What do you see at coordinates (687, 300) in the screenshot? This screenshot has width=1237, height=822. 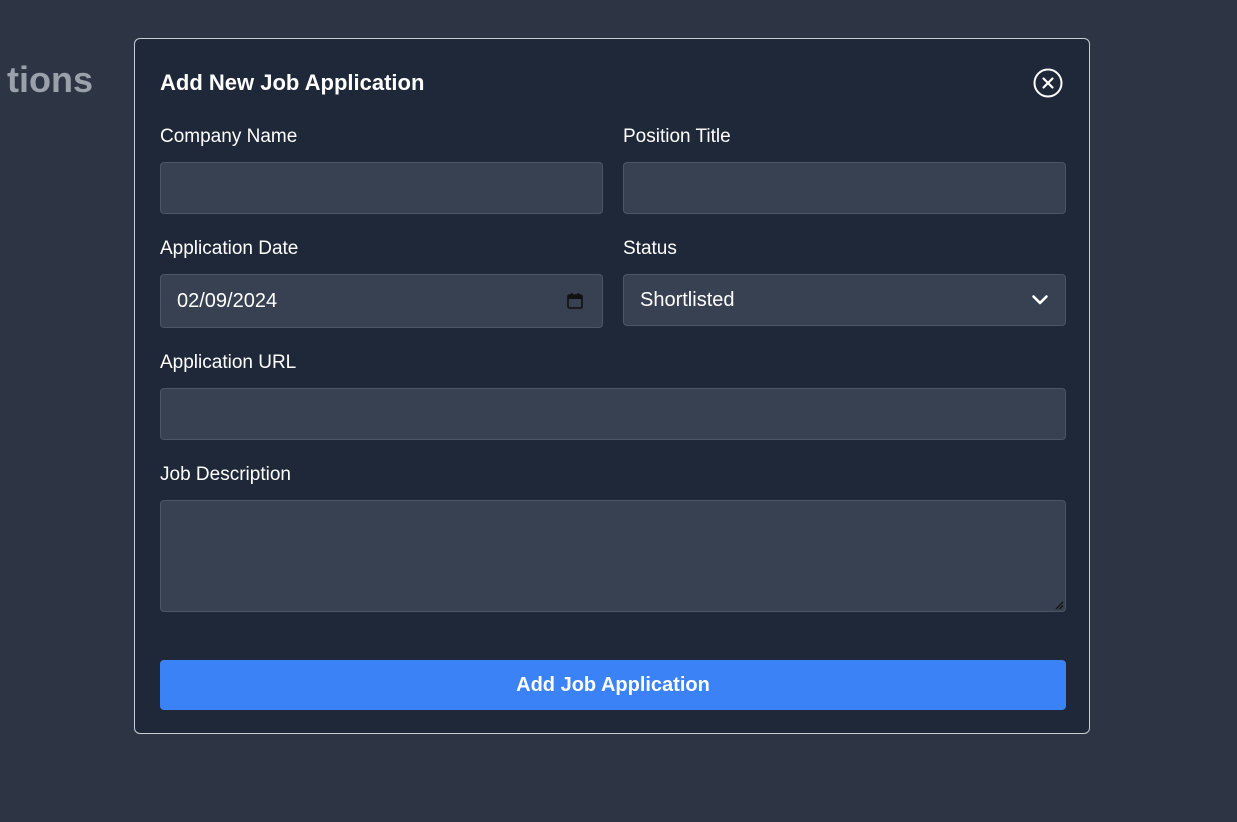 I see `status-selected-value: Shortlisted` at bounding box center [687, 300].